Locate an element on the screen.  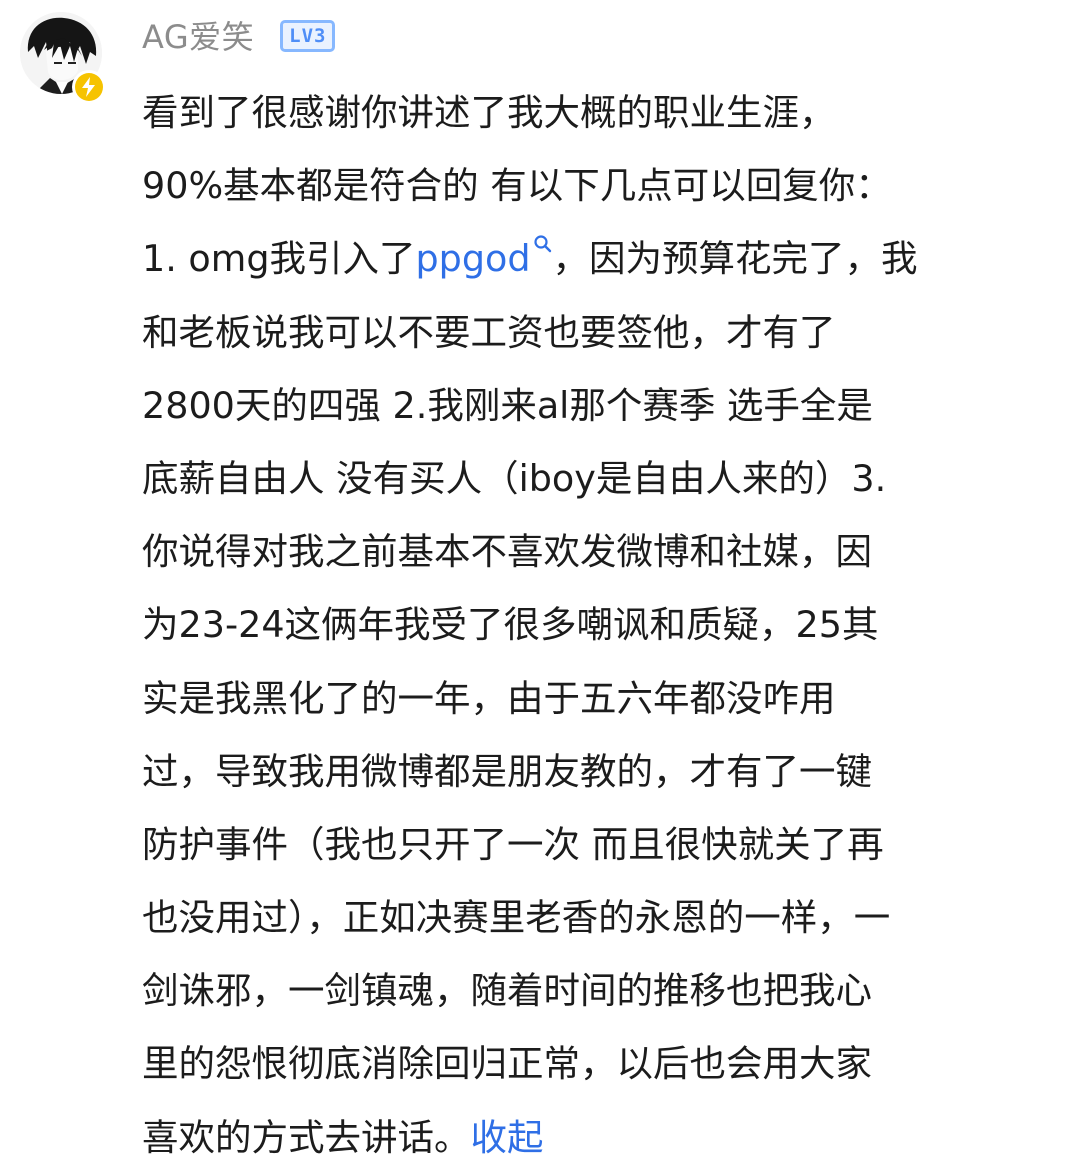
comment-line: 过，导致我用微博都是朋友教的，才有了一键 is located at coordinates (507, 771).